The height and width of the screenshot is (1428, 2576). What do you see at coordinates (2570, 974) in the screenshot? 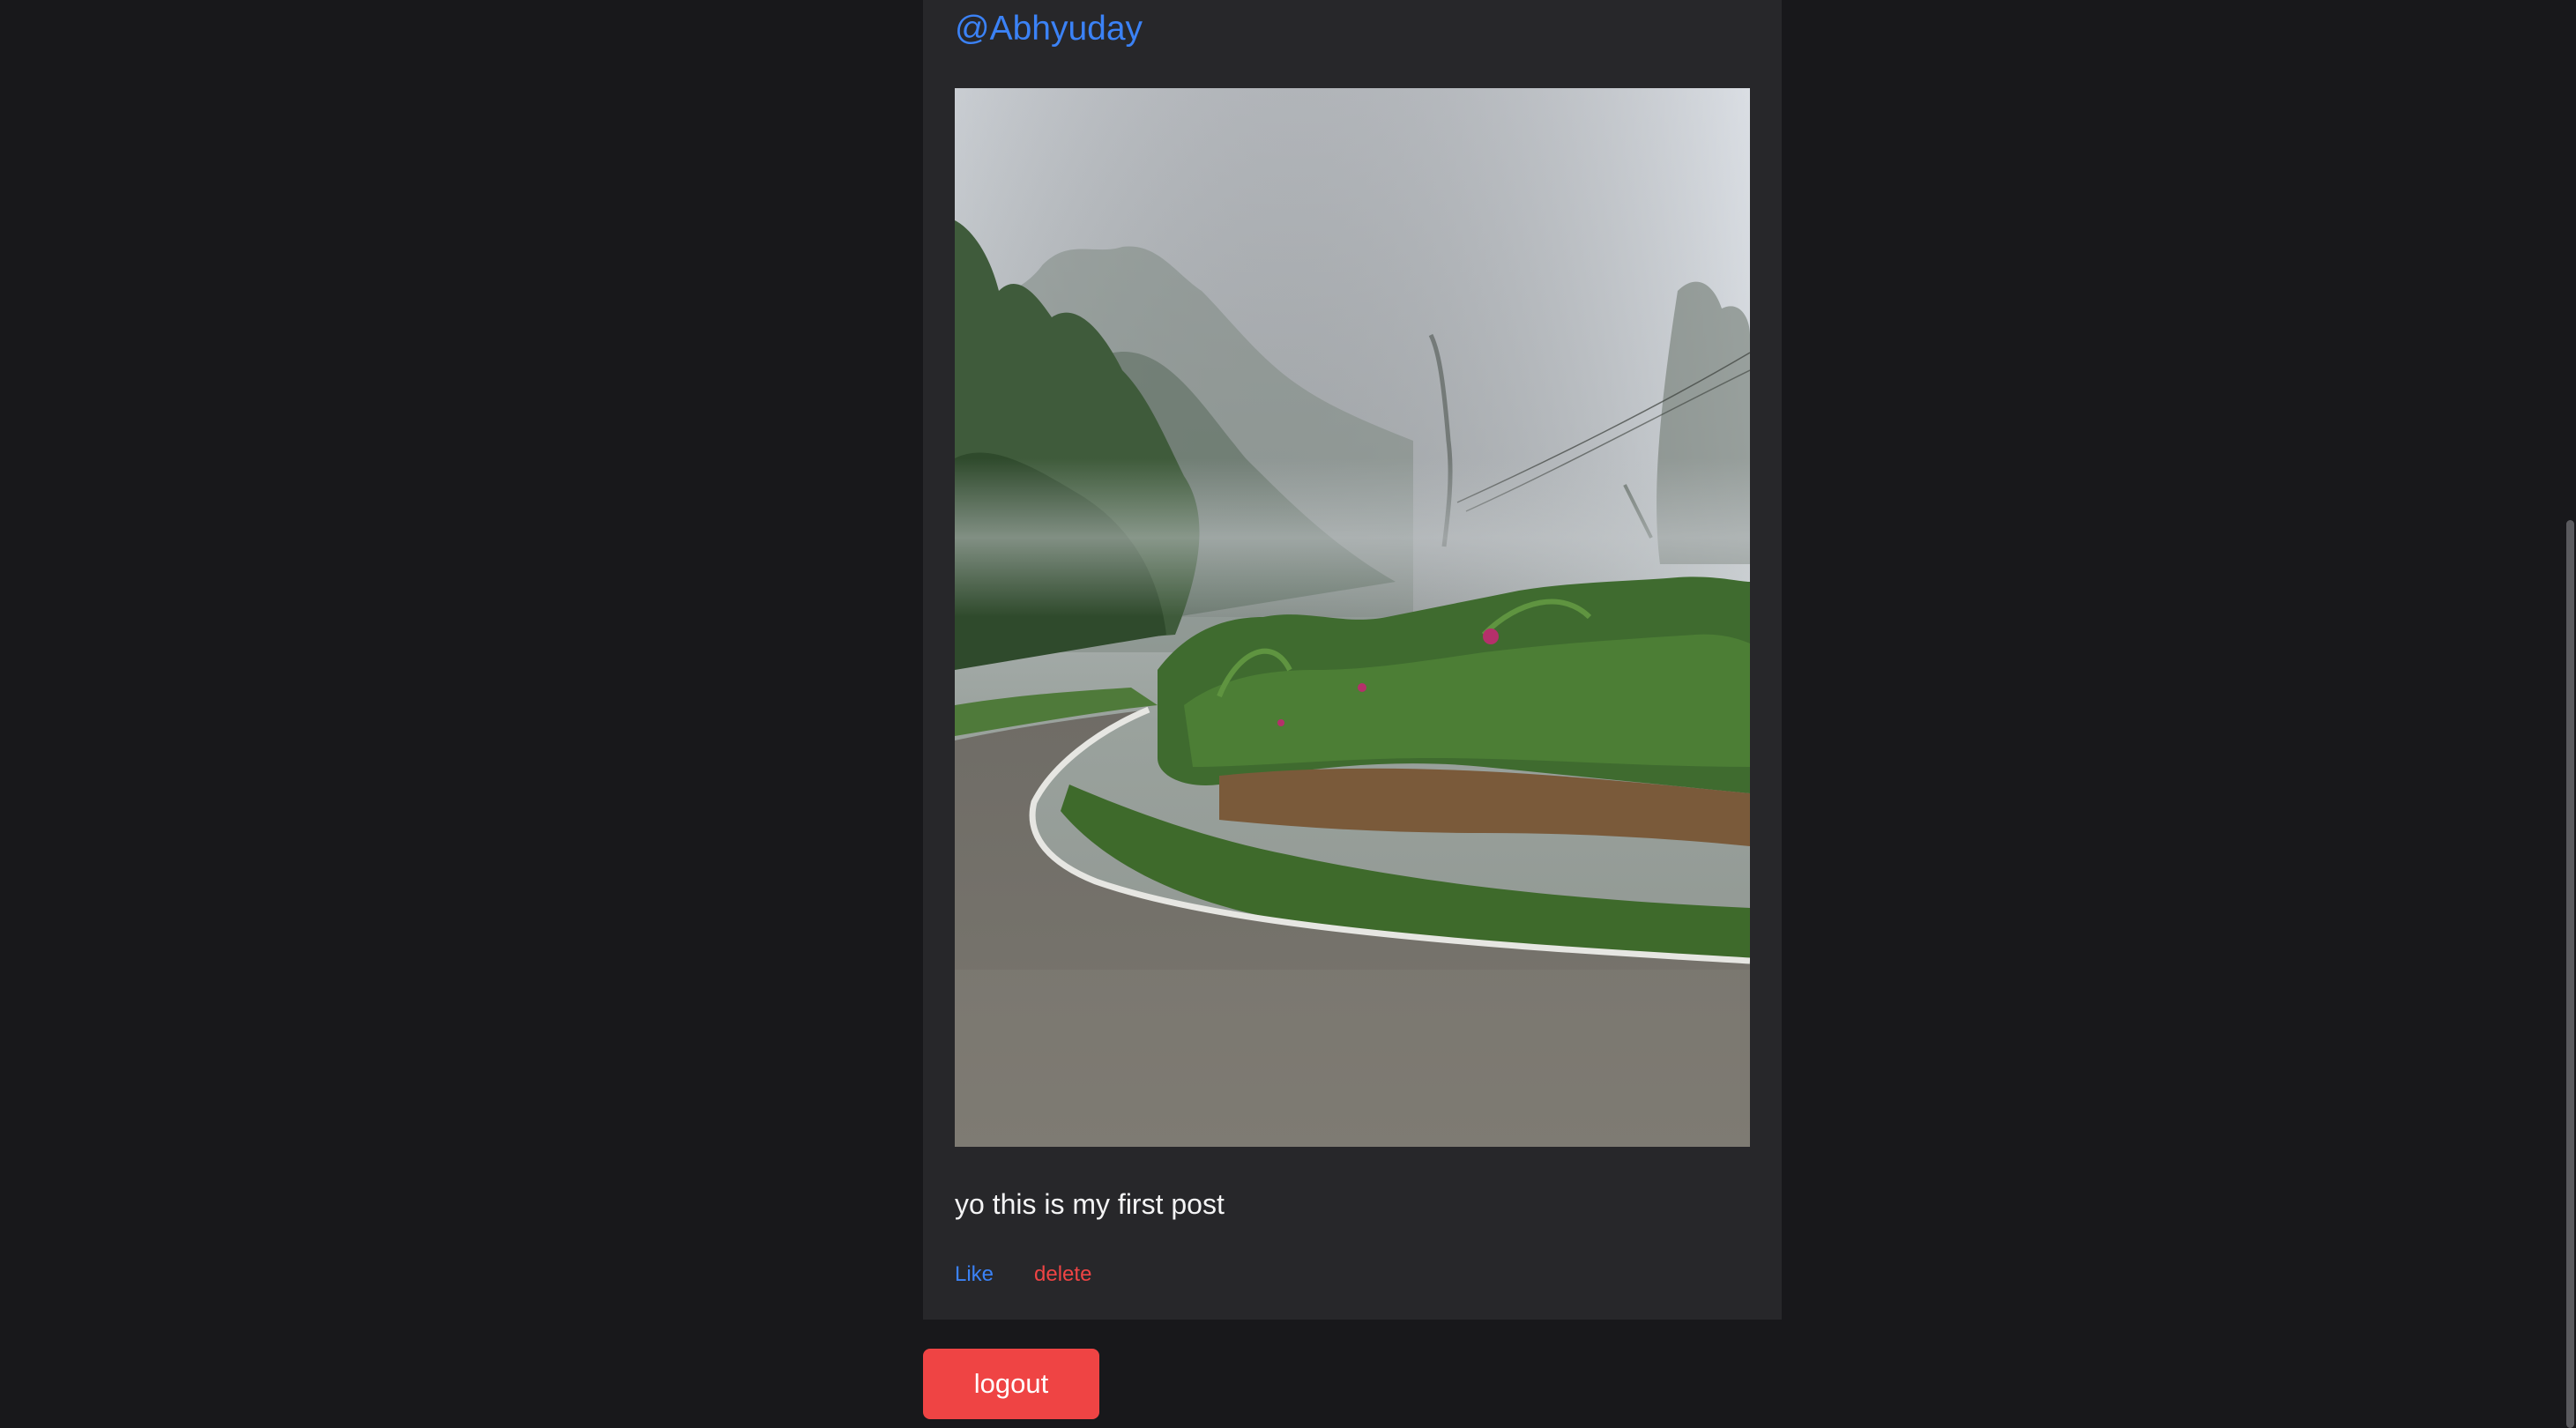
I see `scrollbar-thumb` at bounding box center [2570, 974].